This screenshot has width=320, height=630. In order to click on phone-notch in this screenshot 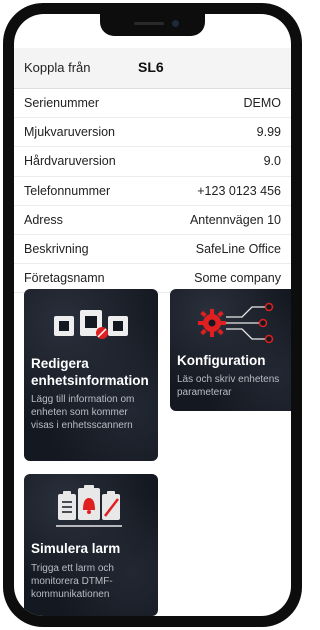, I will do `click(152, 25)`.